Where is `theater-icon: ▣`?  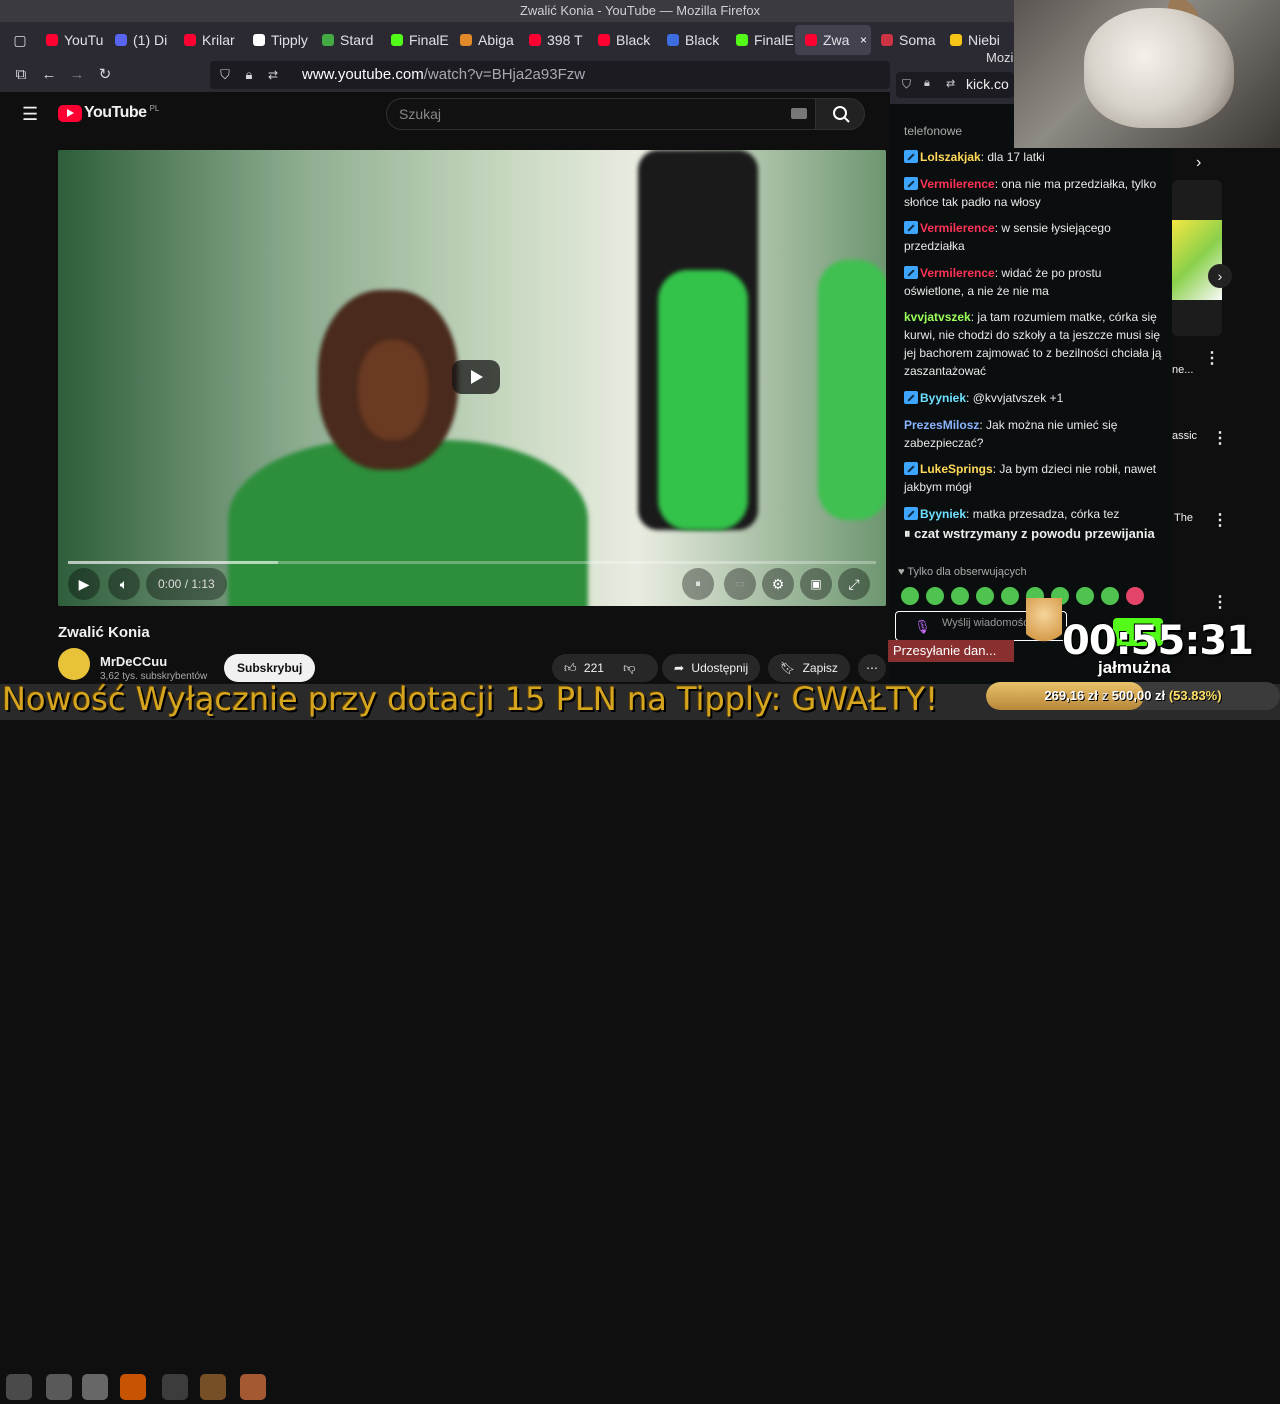 theater-icon: ▣ is located at coordinates (816, 584).